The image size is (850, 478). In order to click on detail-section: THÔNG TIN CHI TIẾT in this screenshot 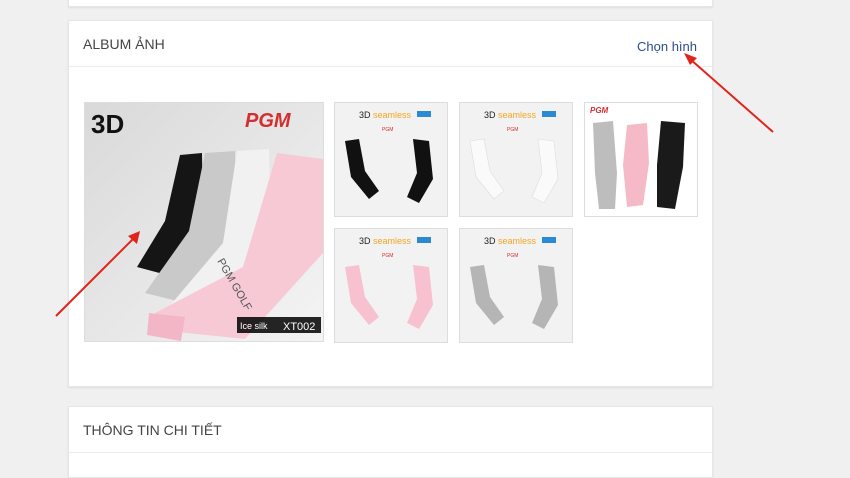, I will do `click(390, 442)`.